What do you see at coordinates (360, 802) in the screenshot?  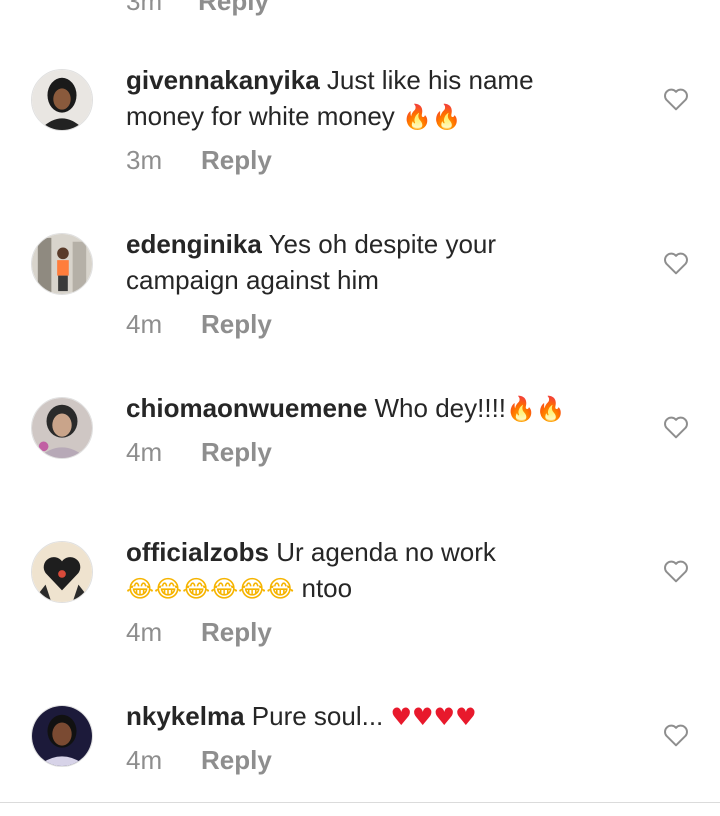 I see `divider` at bounding box center [360, 802].